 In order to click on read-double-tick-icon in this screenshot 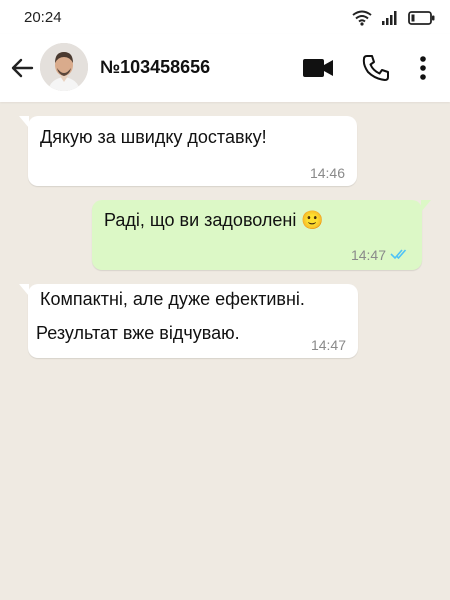, I will do `click(398, 254)`.